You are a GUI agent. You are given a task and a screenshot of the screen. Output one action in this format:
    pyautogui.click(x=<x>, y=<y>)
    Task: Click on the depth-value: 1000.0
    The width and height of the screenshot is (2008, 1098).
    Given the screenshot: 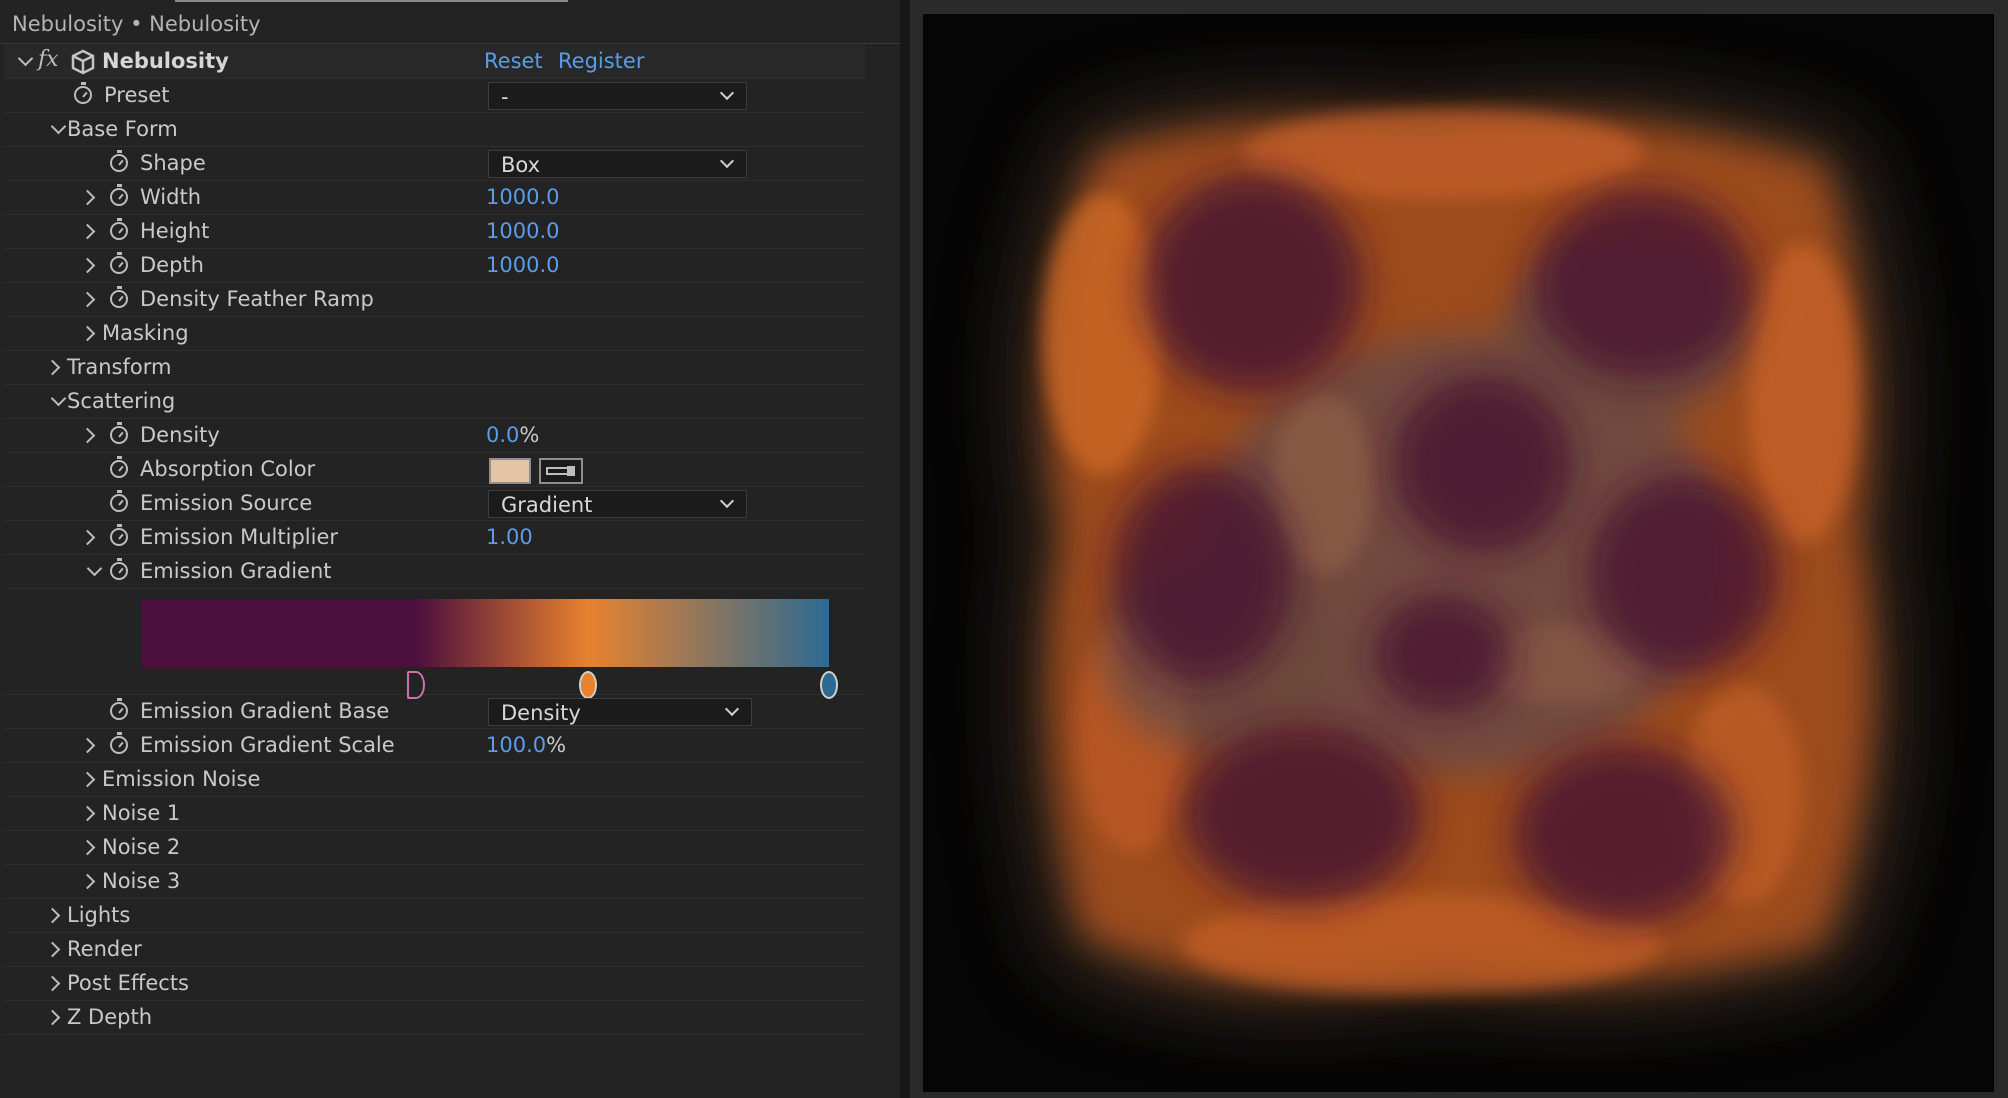 What is the action you would take?
    pyautogui.click(x=522, y=265)
    